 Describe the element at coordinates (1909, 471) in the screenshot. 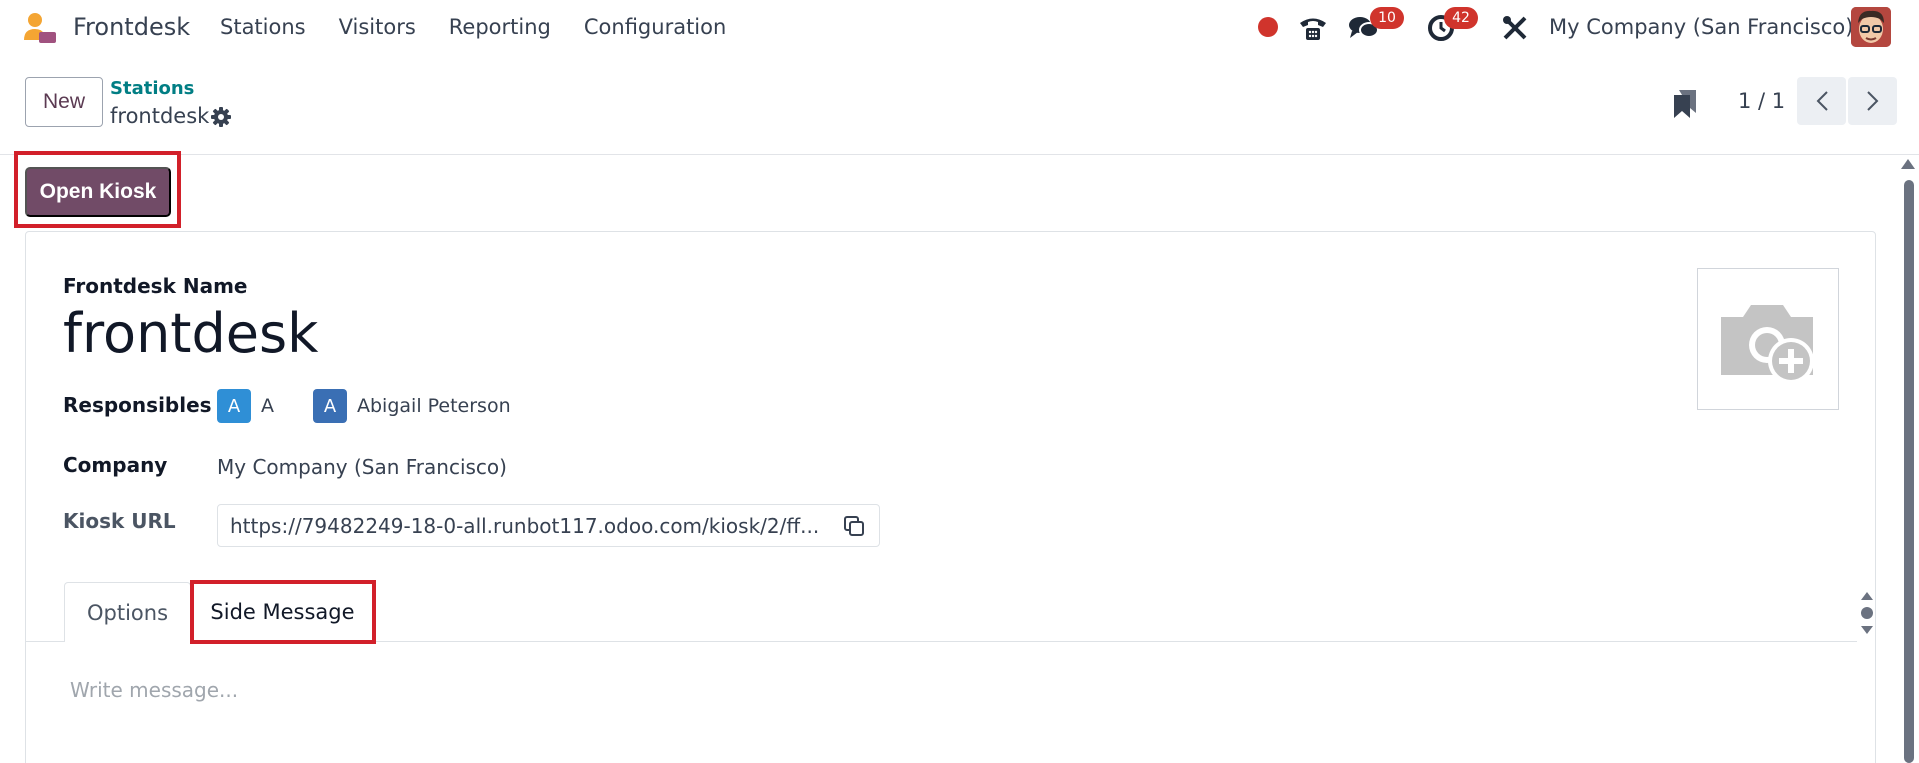

I see `page-scrollbar` at that location.